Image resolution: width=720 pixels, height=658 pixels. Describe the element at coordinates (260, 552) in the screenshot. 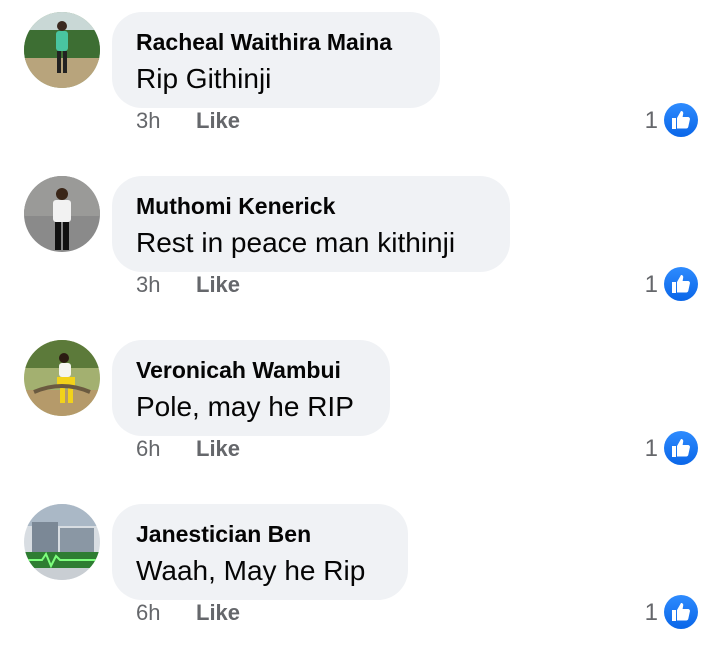

I see `comment-bubble: Janestician Ben Waah, May he Rip` at that location.